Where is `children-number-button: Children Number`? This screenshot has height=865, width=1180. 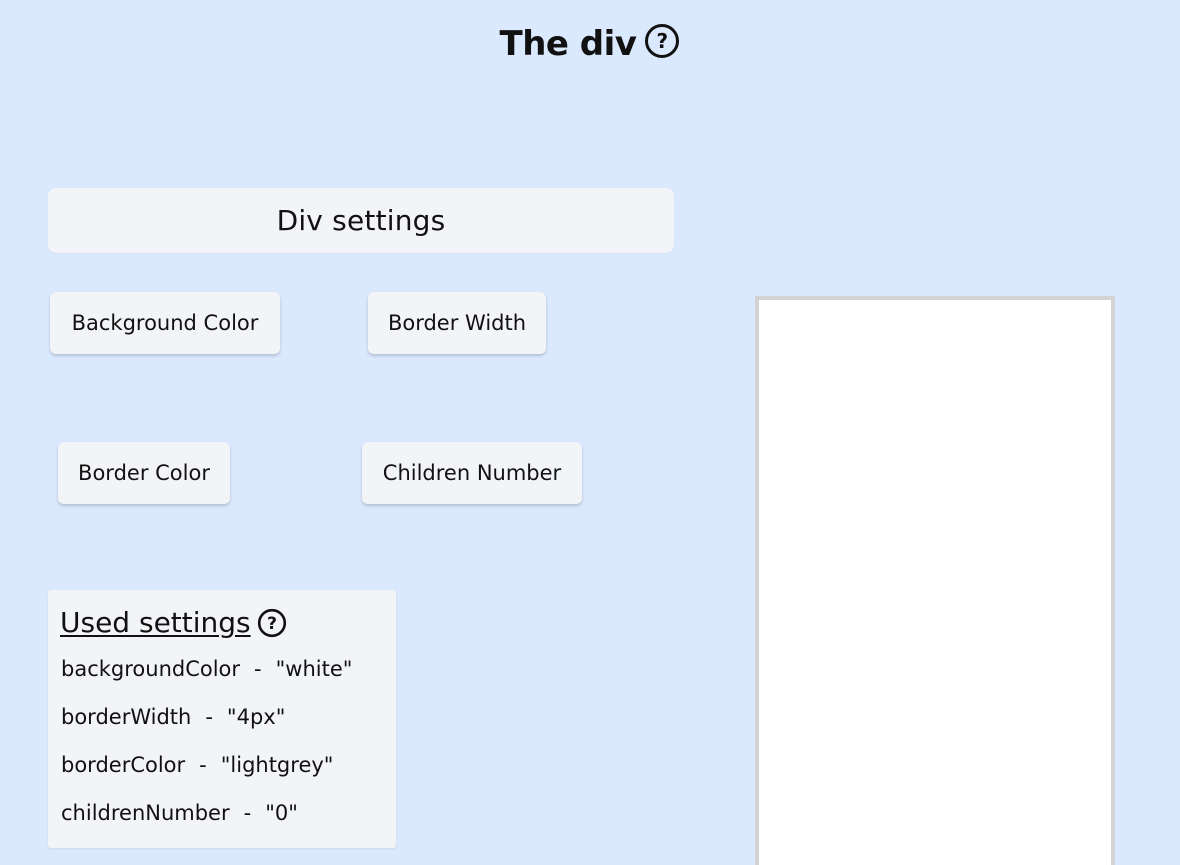
children-number-button: Children Number is located at coordinates (472, 473).